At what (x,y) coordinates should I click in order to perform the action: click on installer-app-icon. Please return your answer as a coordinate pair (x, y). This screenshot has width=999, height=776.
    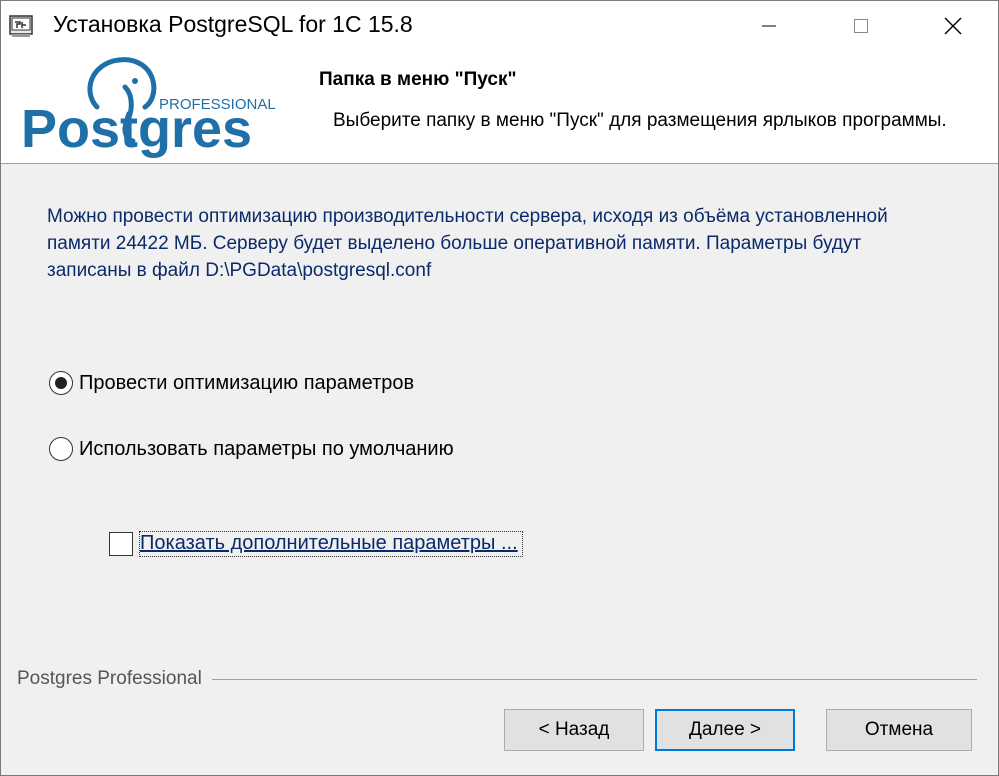
    Looking at the image, I should click on (22, 26).